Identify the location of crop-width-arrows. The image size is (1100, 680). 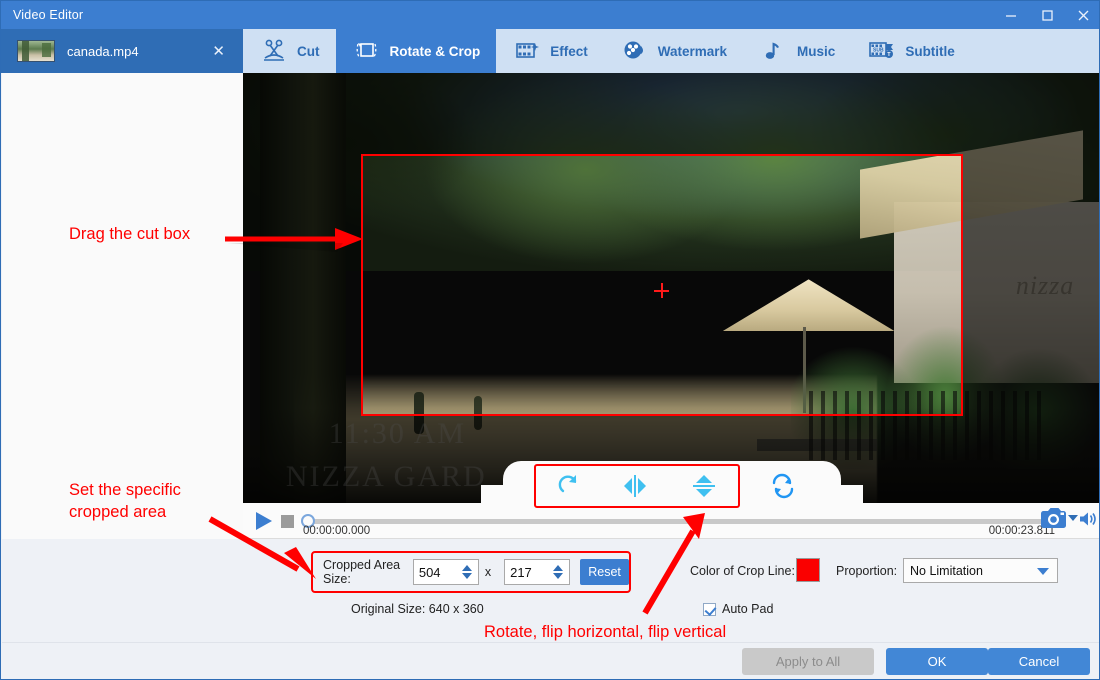
(469, 572).